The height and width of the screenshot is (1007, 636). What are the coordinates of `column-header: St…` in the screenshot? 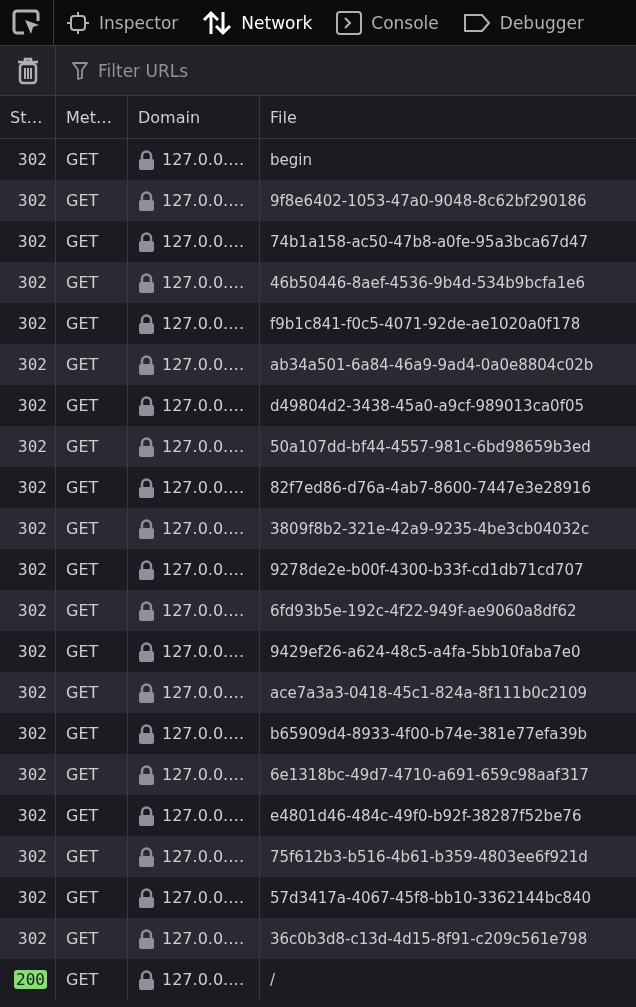 It's located at (26, 117).